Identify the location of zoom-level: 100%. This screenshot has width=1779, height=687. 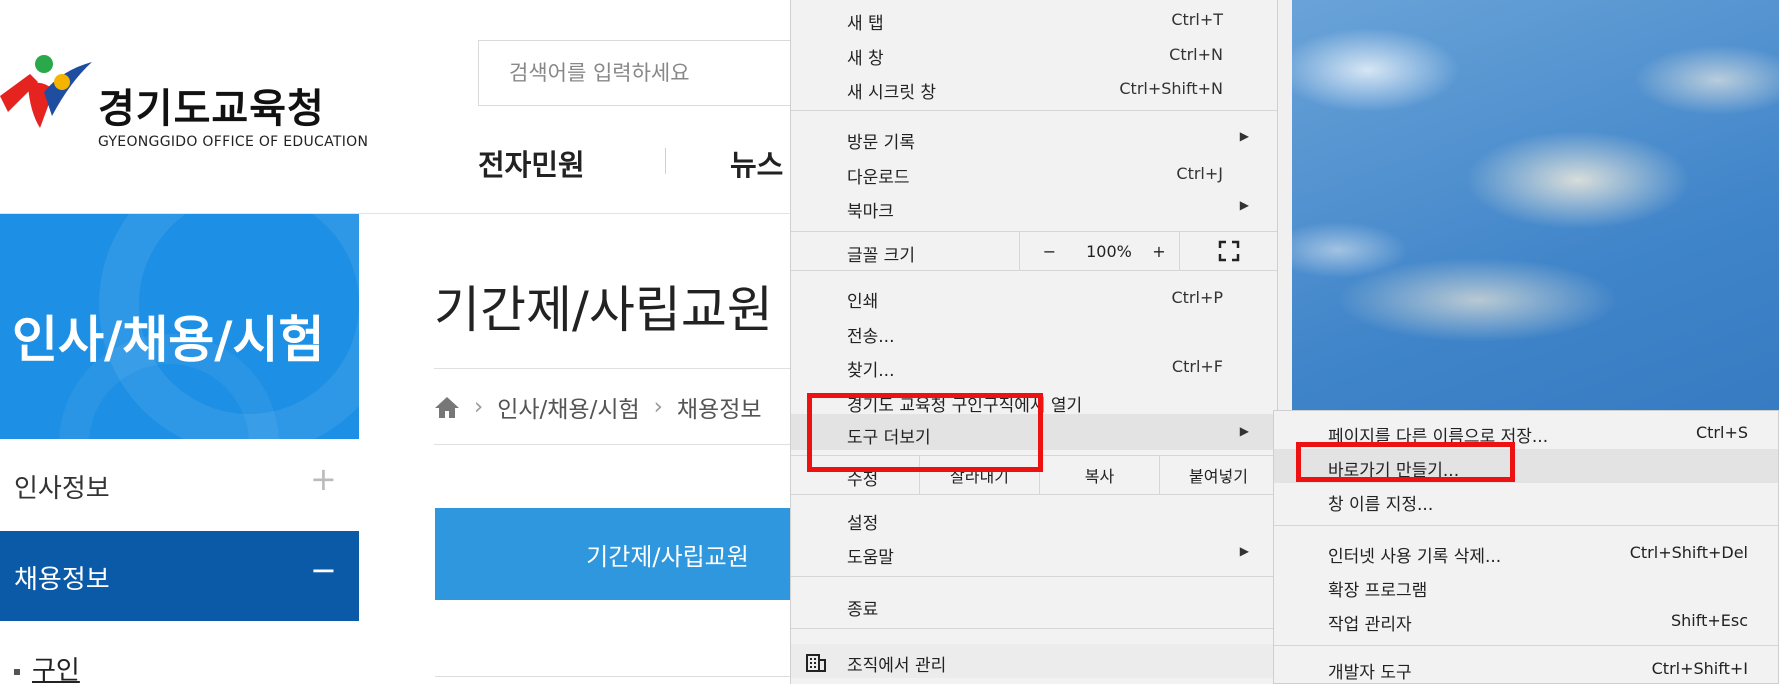
(1109, 251).